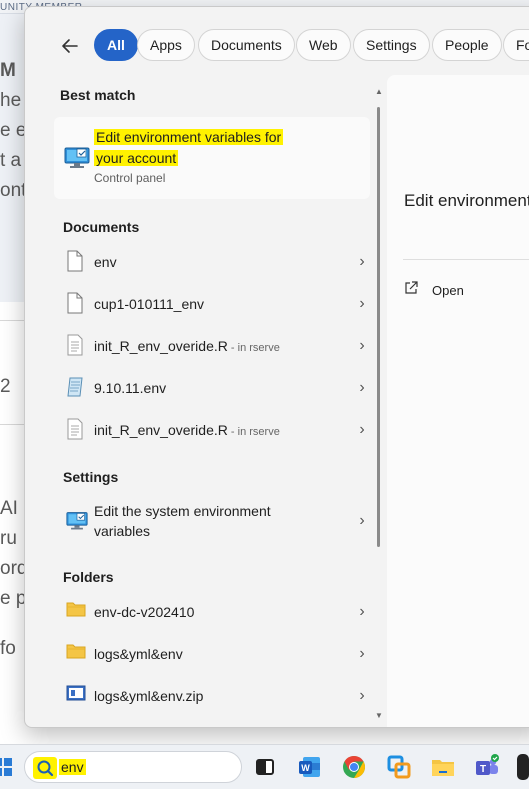  I want to click on filter-chip-web: Web, so click(323, 45).